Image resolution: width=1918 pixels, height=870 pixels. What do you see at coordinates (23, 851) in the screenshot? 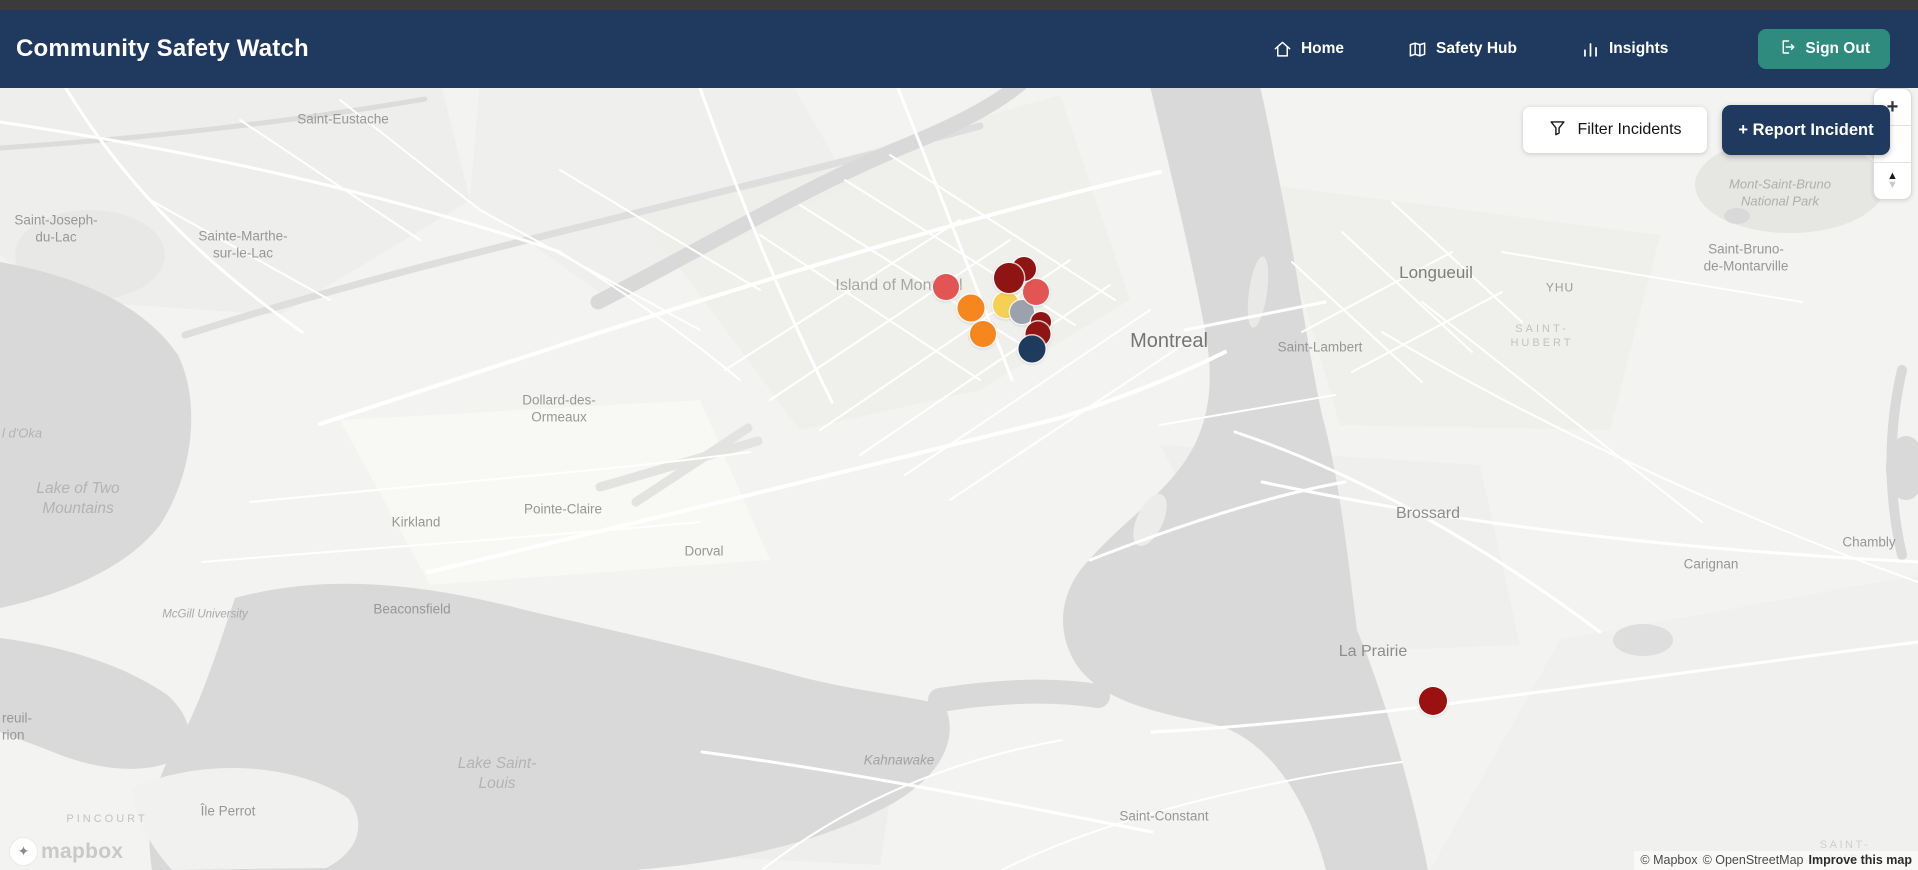
I see `mapbox-compass-icon: ✦` at bounding box center [23, 851].